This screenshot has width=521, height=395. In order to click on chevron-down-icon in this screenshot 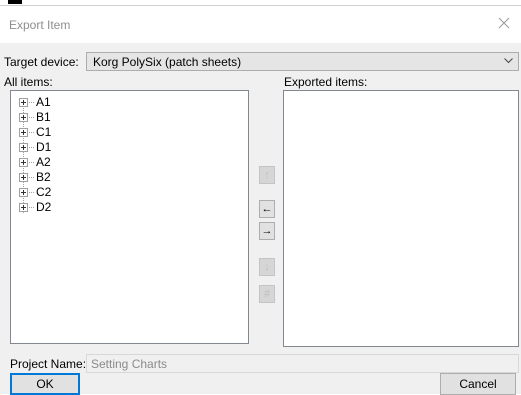, I will do `click(508, 61)`.